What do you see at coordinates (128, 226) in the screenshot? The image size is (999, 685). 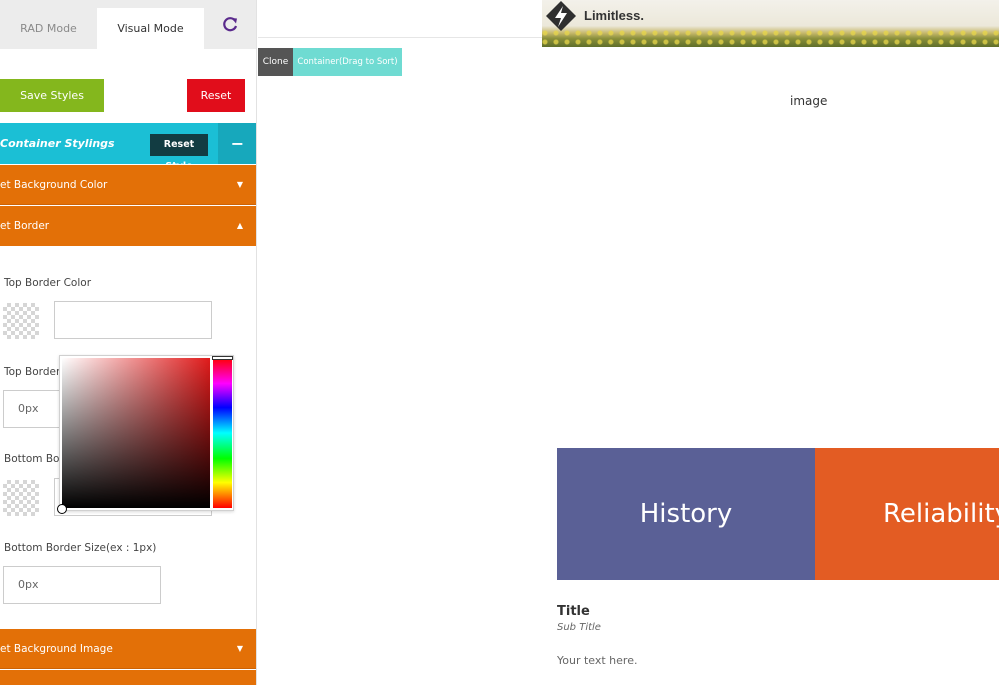 I see `accordion-border: et Border ▲` at bounding box center [128, 226].